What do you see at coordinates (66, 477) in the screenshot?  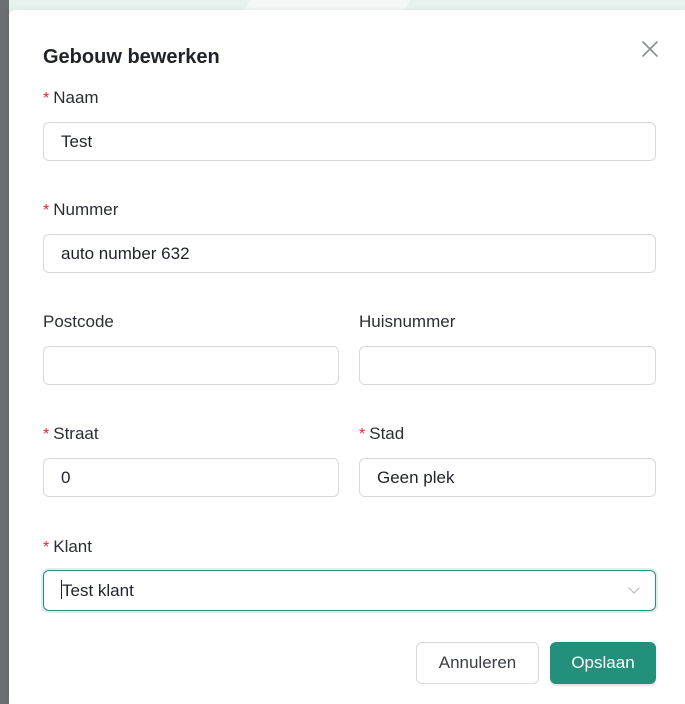 I see `straat-value: 0` at bounding box center [66, 477].